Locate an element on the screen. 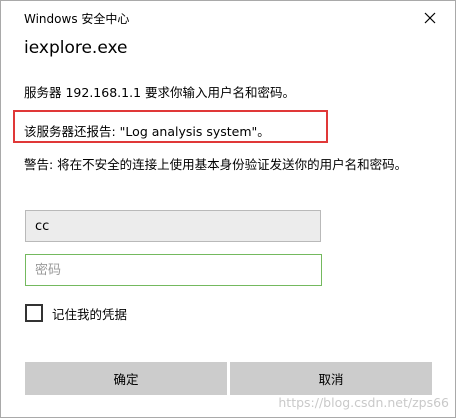 The width and height of the screenshot is (456, 418). close-icon is located at coordinates (430, 18).